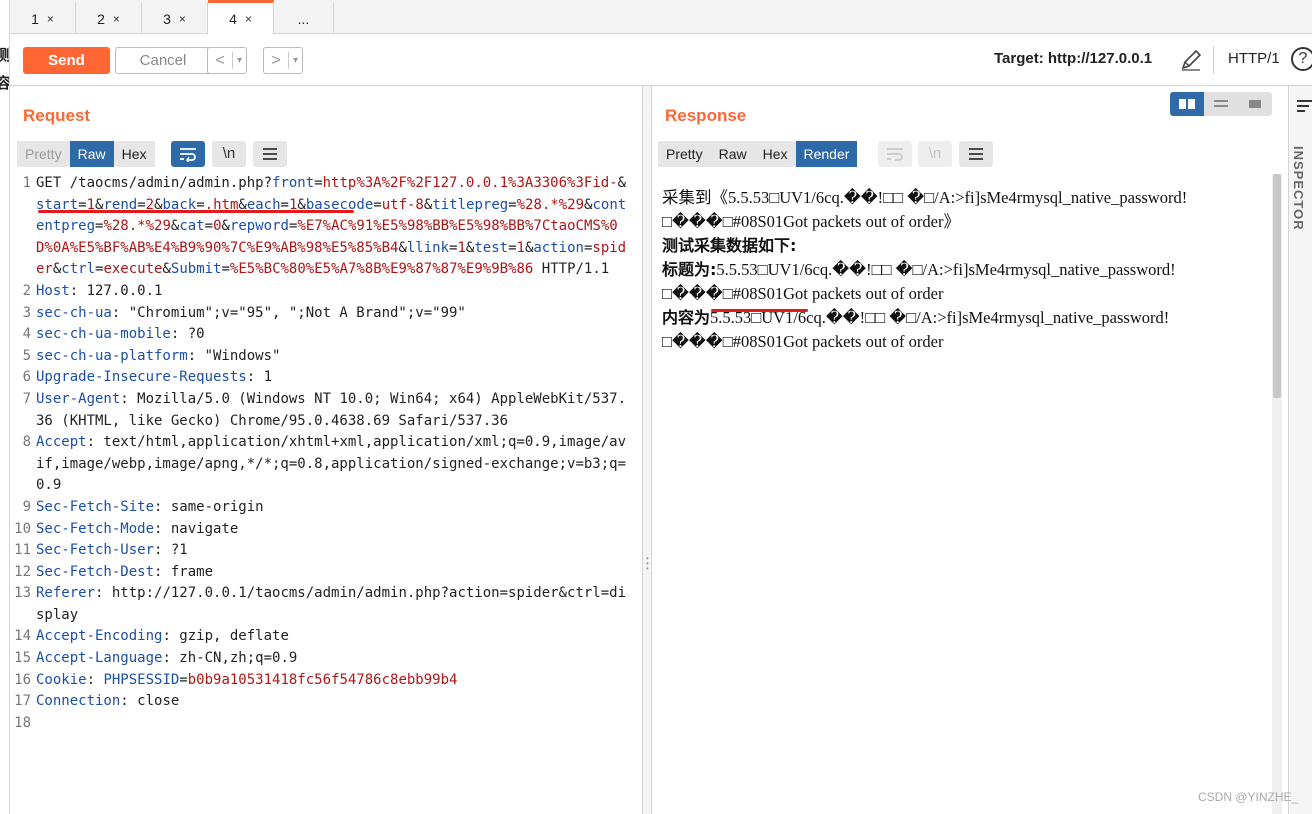 The image size is (1312, 814). What do you see at coordinates (647, 450) in the screenshot?
I see `pane-splitter: • • •` at bounding box center [647, 450].